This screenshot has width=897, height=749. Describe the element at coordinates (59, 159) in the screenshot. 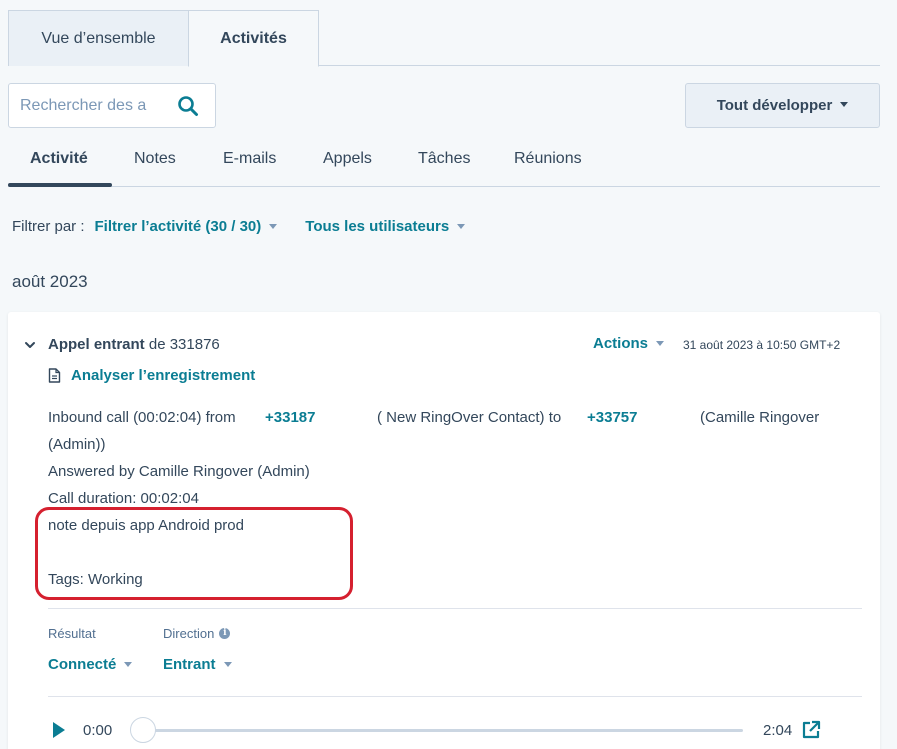

I see `tab-activity: Activité` at that location.